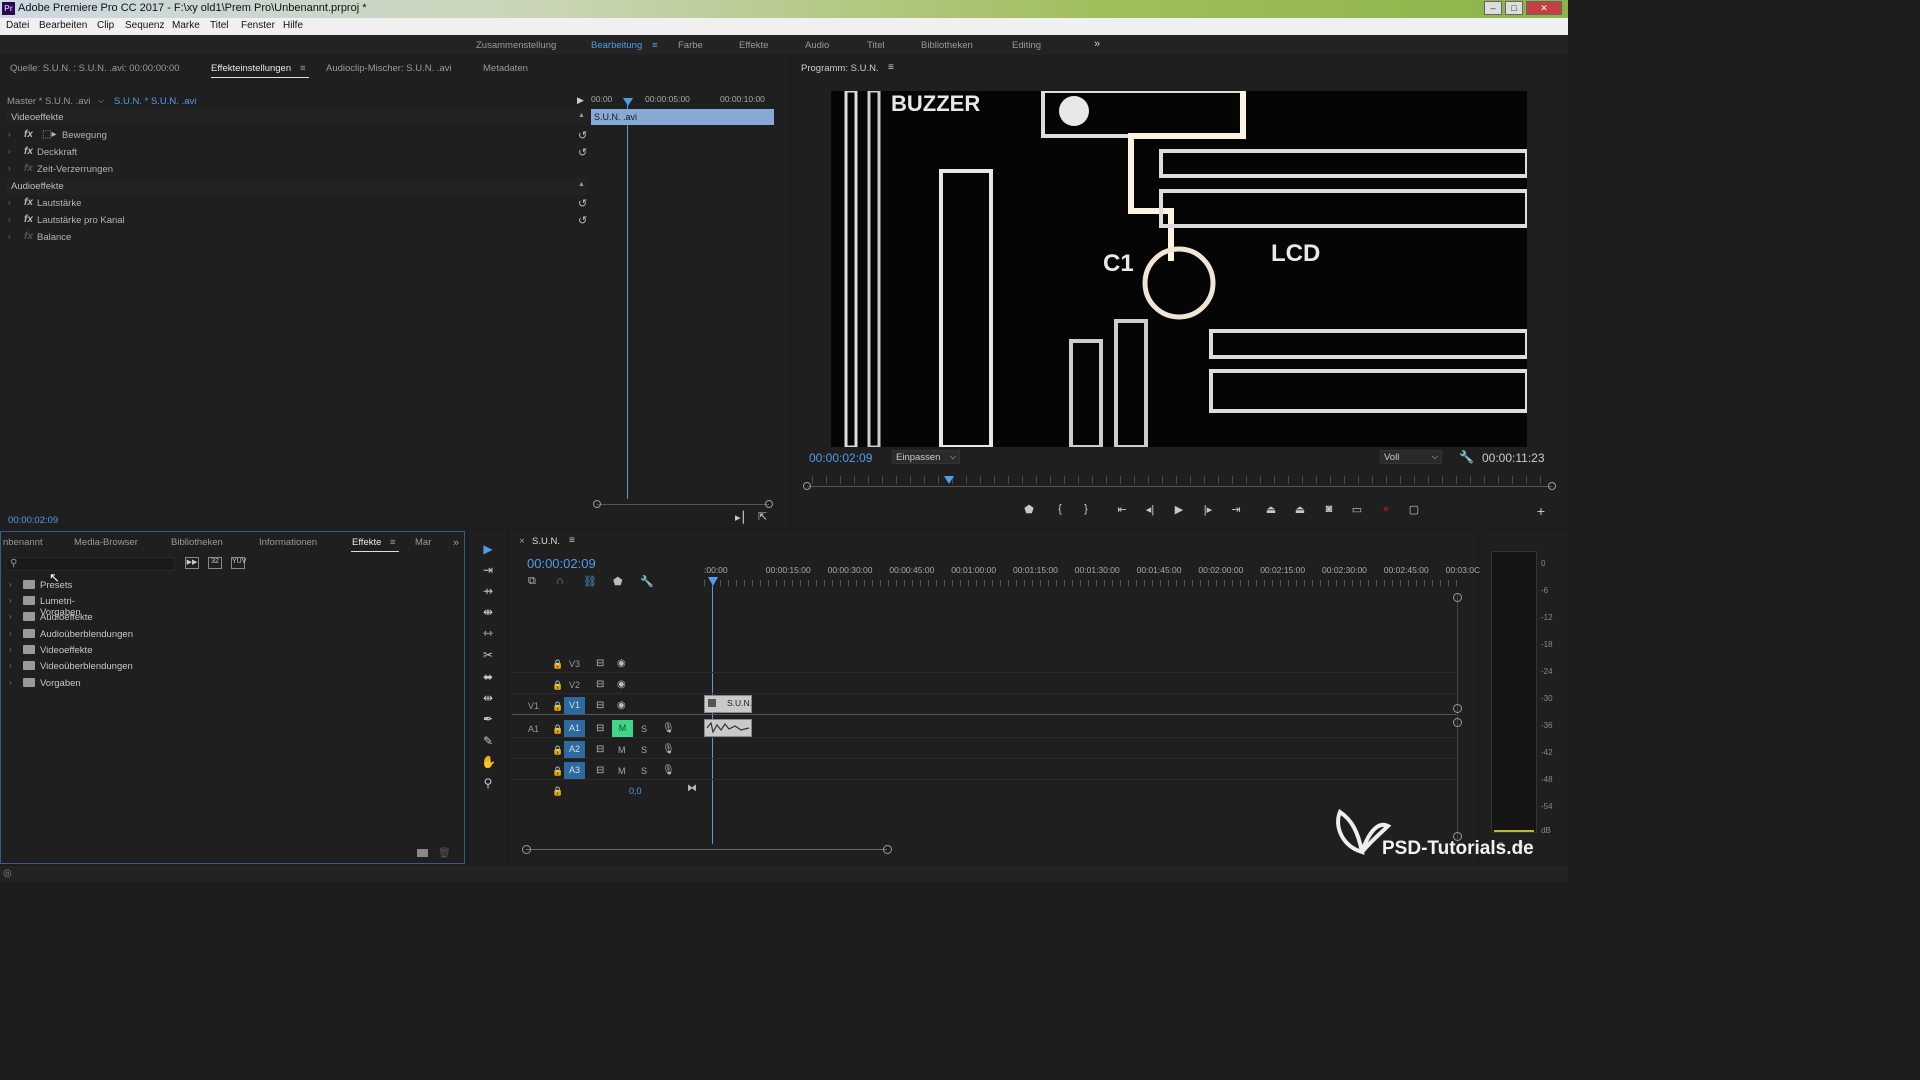 The image size is (1920, 1080). I want to click on linked-selection-icon: ⛓, so click(590, 581).